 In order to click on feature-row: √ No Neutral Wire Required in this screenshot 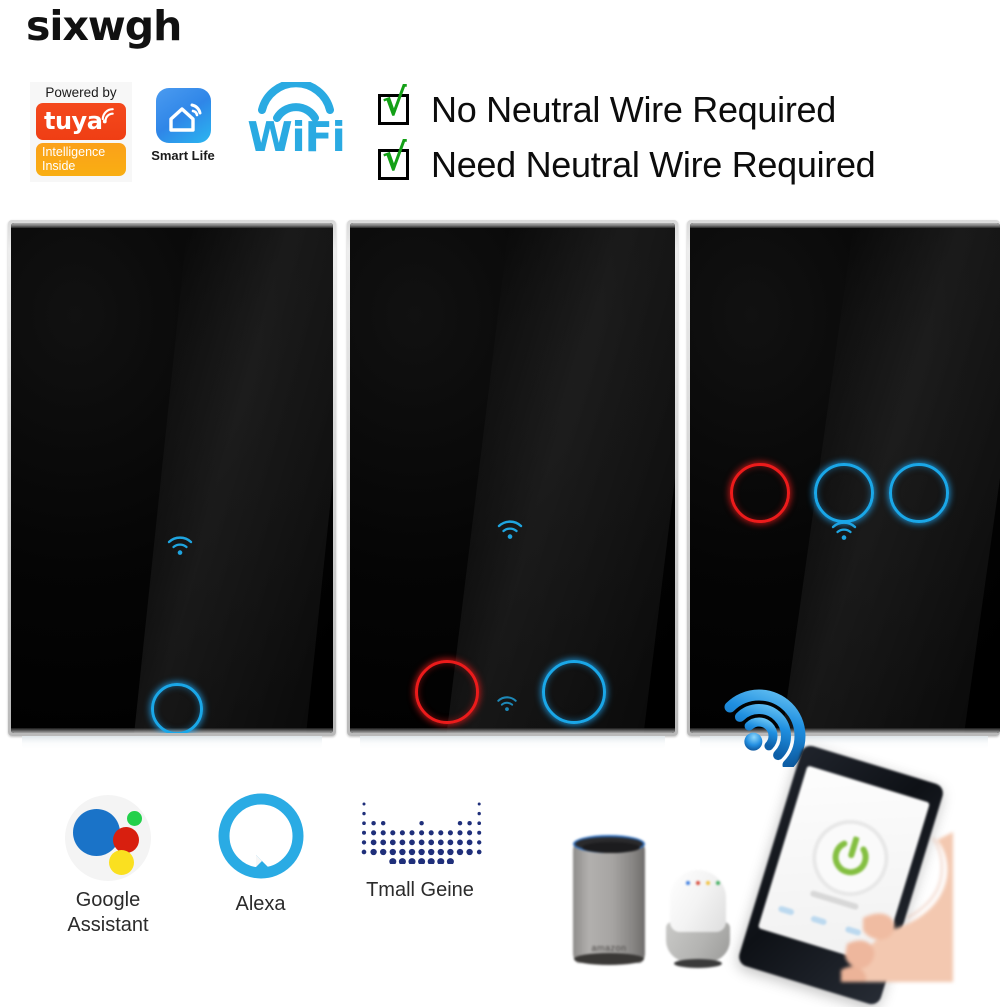, I will do `click(626, 109)`.